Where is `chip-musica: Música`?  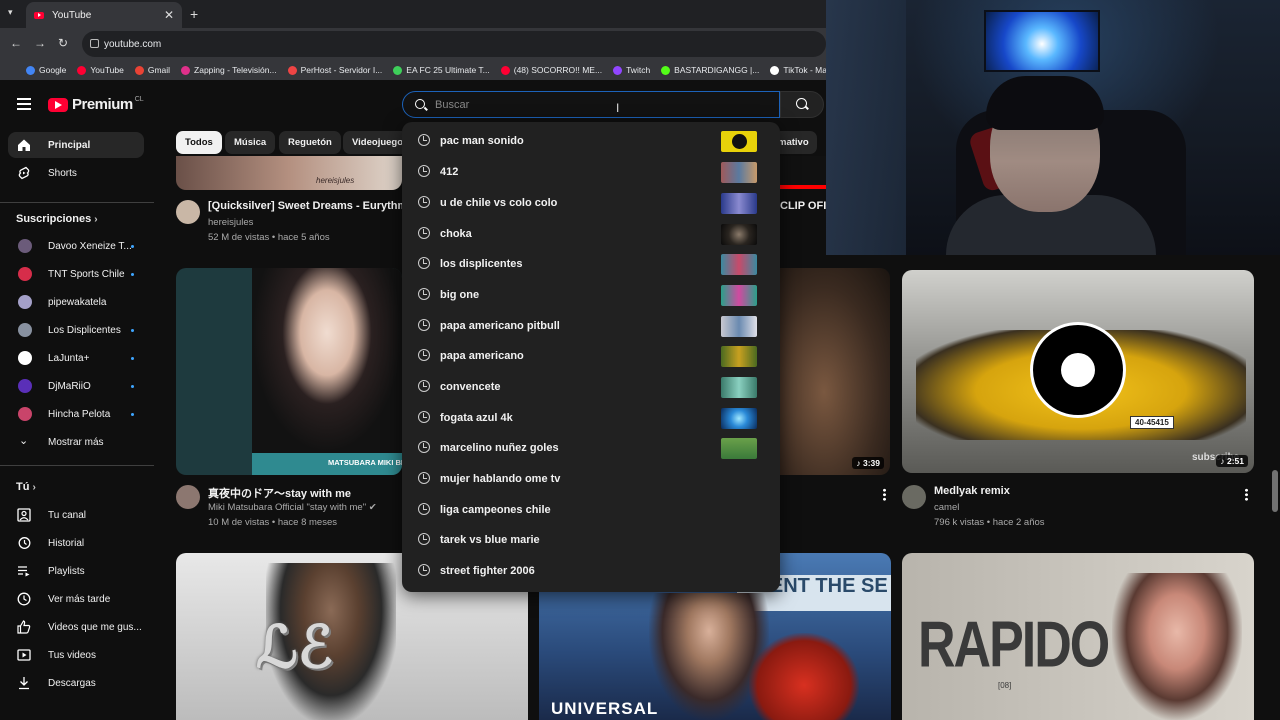 chip-musica: Música is located at coordinates (250, 142).